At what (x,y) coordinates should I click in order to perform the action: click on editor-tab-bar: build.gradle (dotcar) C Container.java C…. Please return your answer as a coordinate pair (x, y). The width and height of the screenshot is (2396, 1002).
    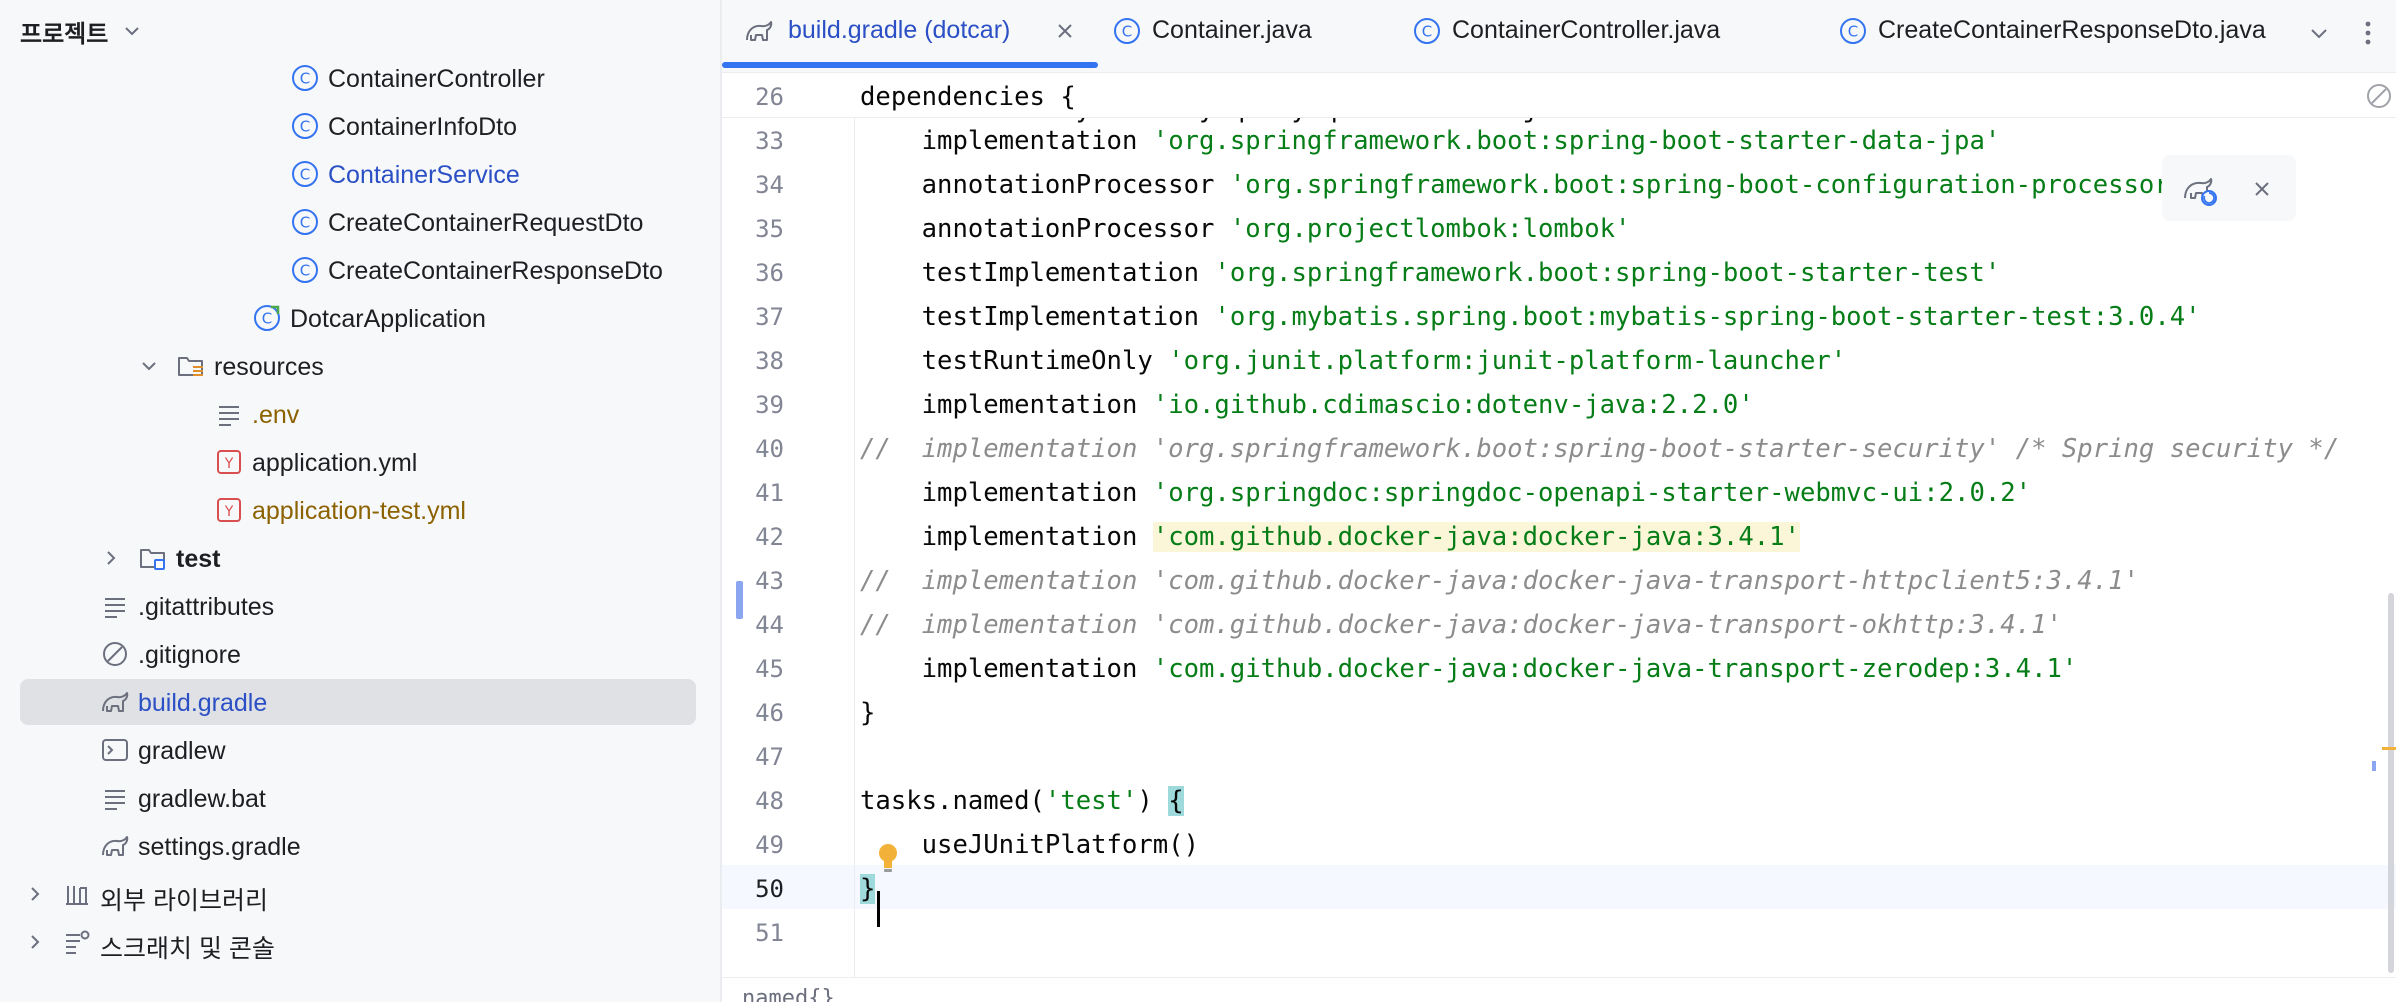
    Looking at the image, I should click on (1559, 36).